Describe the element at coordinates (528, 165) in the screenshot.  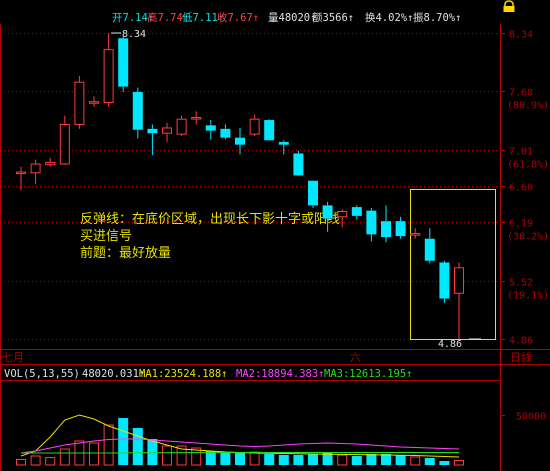
I see `price-tick-pct: (61.8%)` at that location.